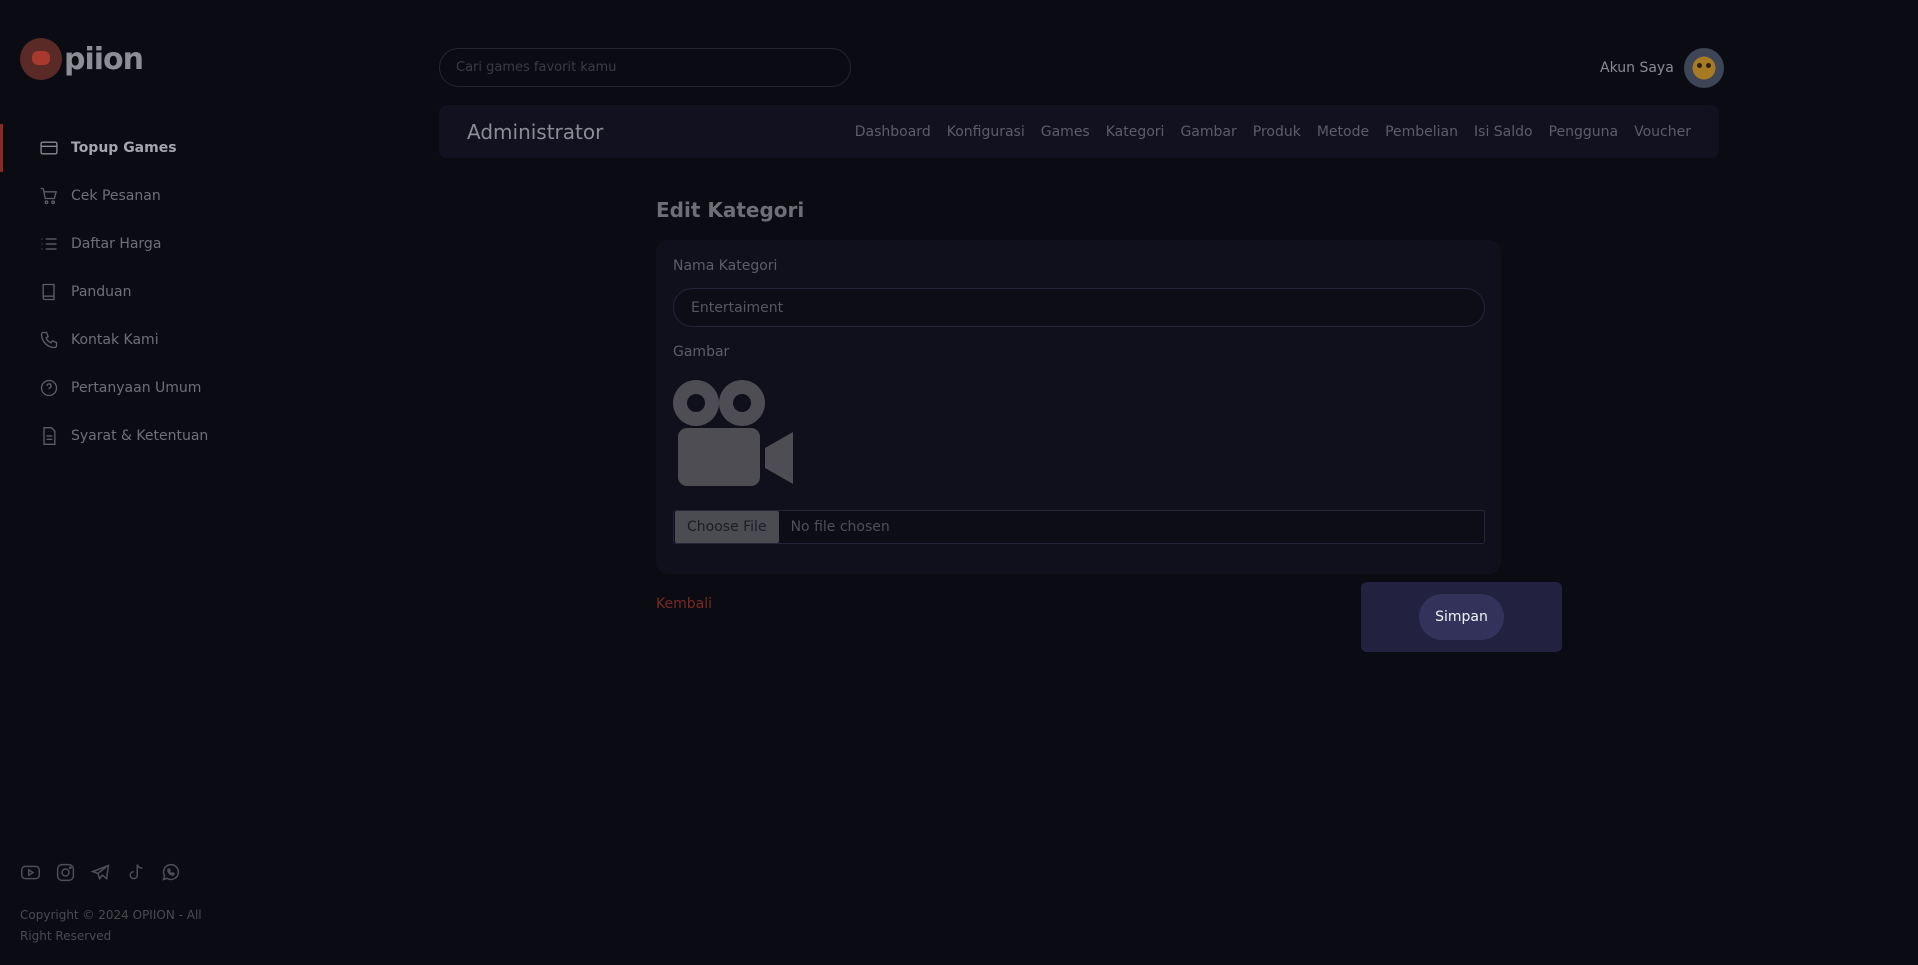 Image resolution: width=1918 pixels, height=965 pixels. What do you see at coordinates (1421, 132) in the screenshot?
I see `admin-menu-pembelian: Pembelian` at bounding box center [1421, 132].